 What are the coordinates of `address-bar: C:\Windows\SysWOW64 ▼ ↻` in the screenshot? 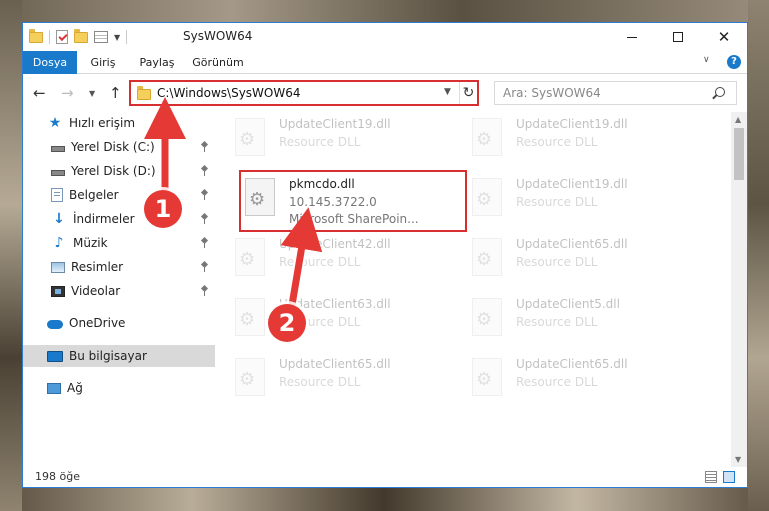 It's located at (304, 93).